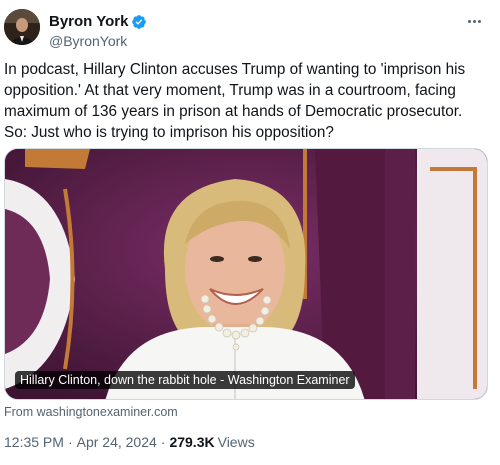 Image resolution: width=500 pixels, height=465 pixels. What do you see at coordinates (192, 442) in the screenshot?
I see `views-count: 279.3K` at bounding box center [192, 442].